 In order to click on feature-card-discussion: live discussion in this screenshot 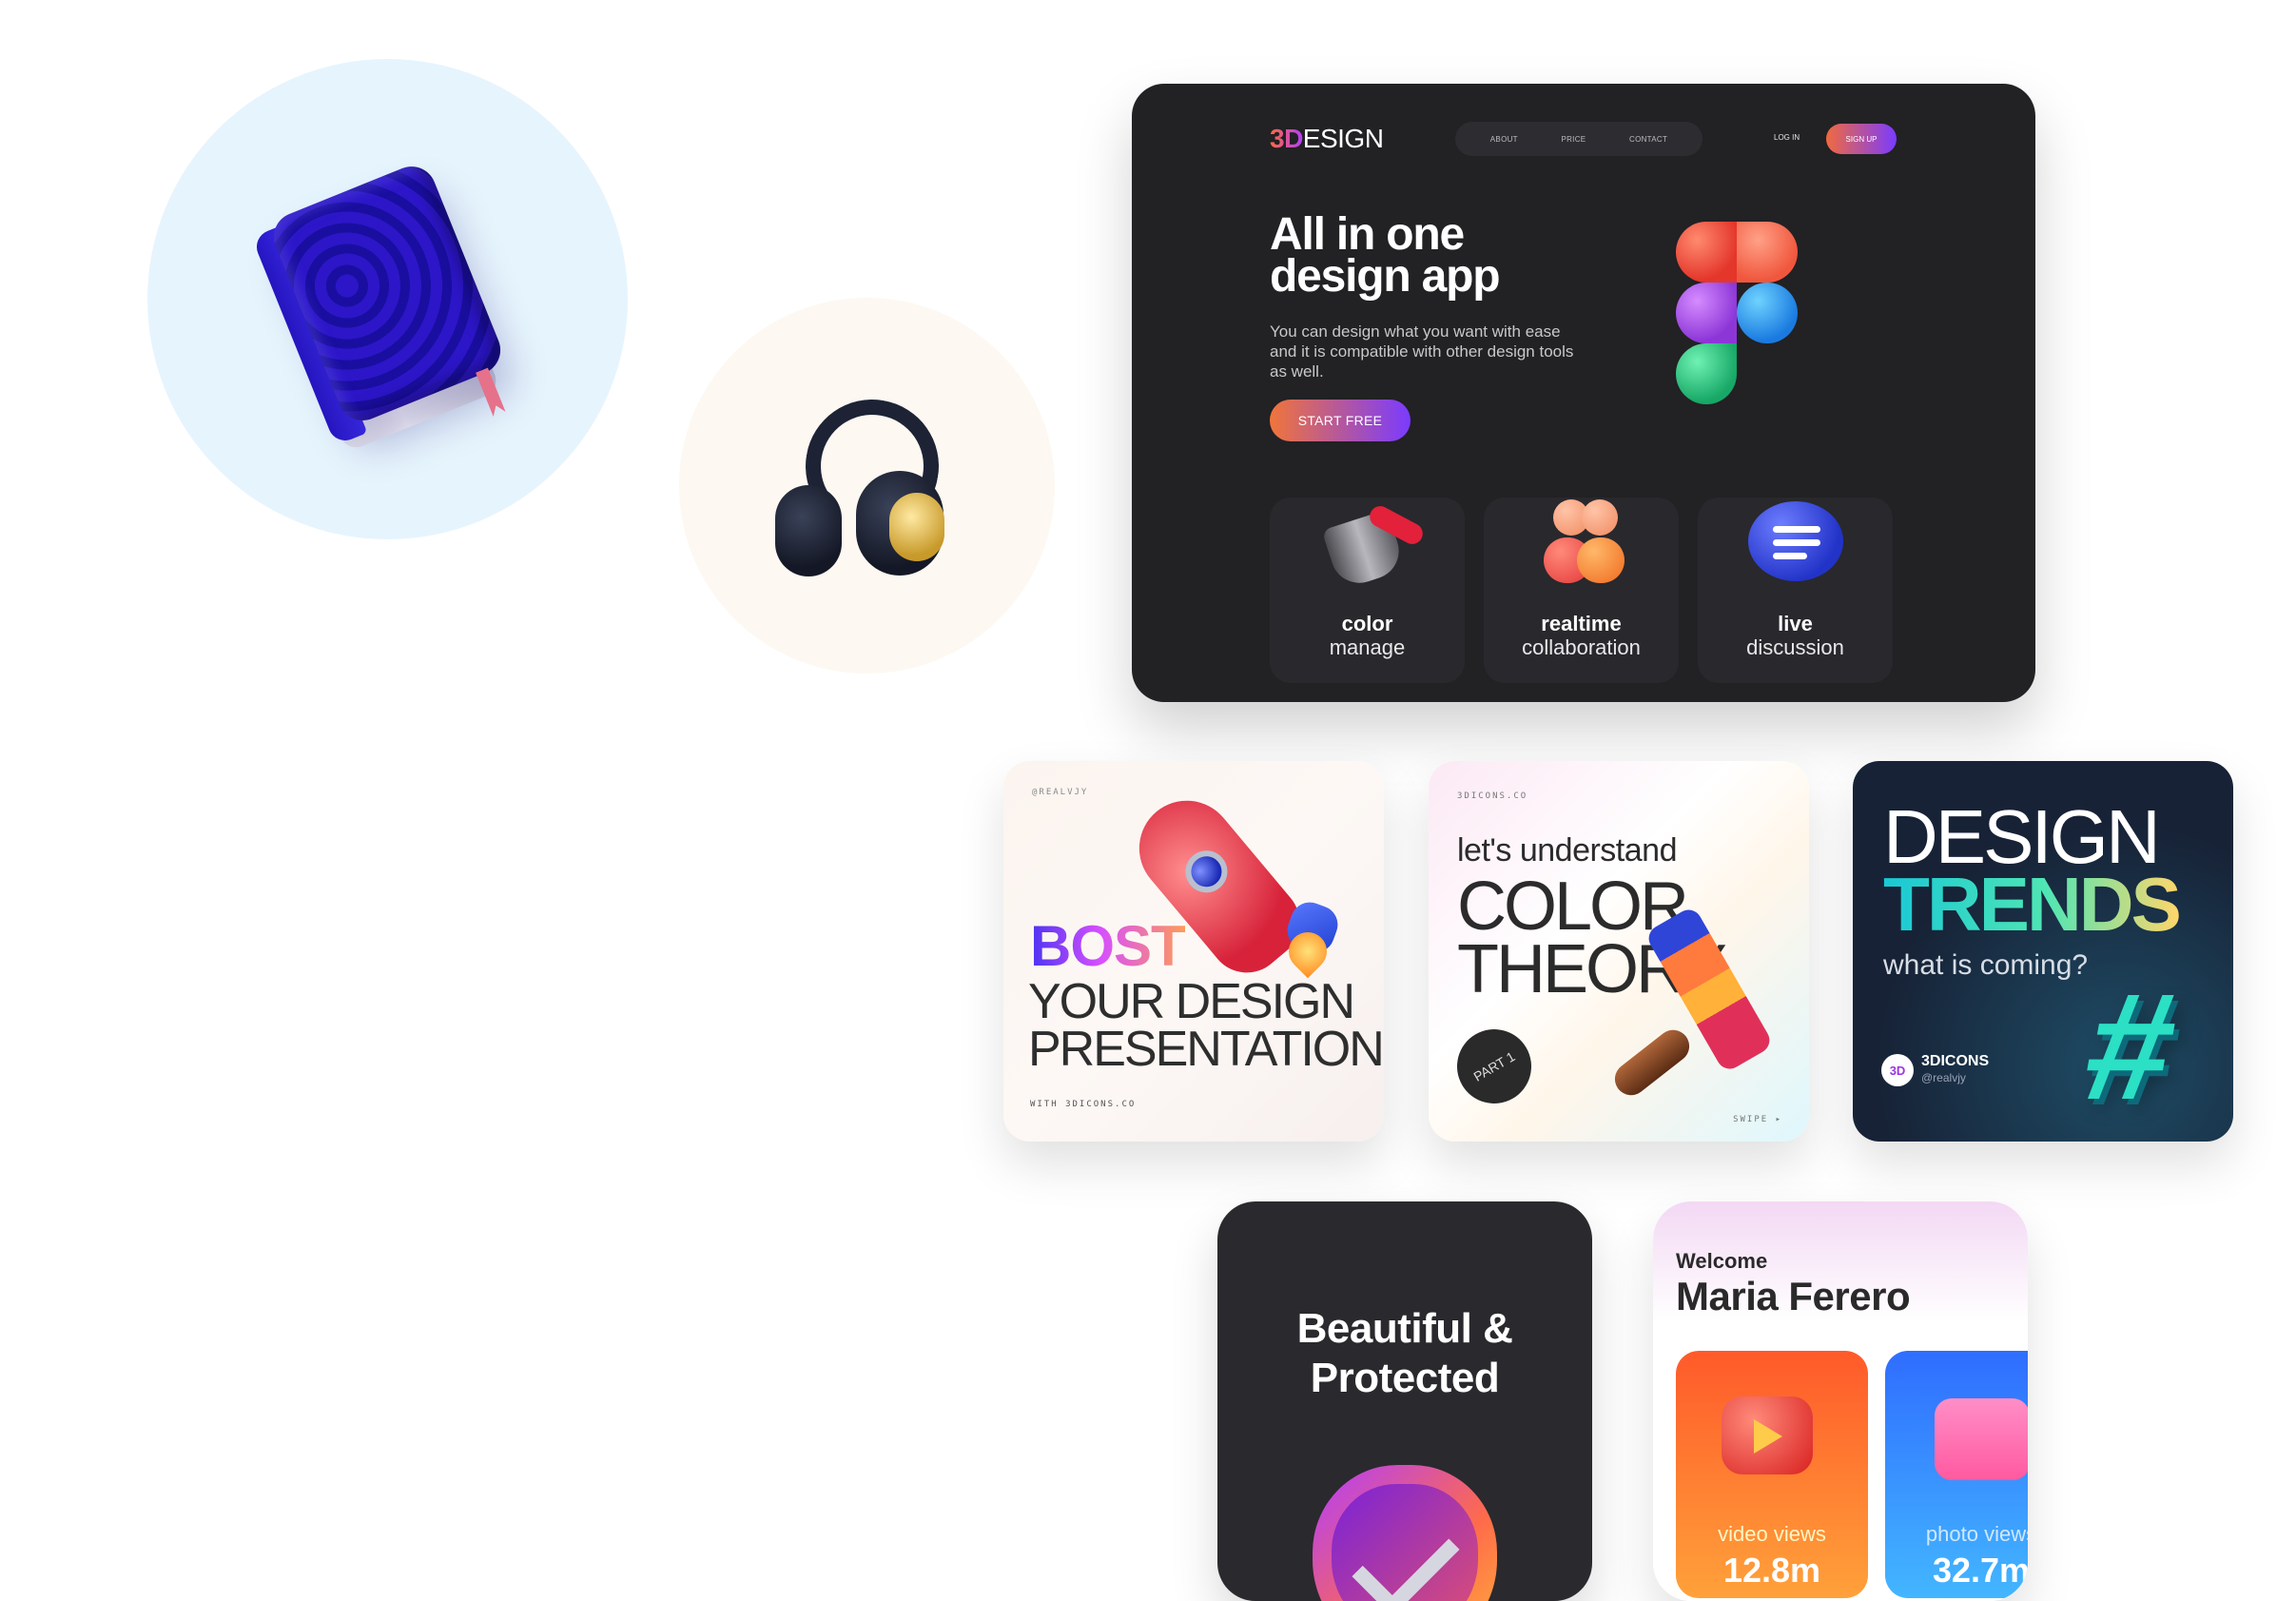, I will do `click(1795, 590)`.